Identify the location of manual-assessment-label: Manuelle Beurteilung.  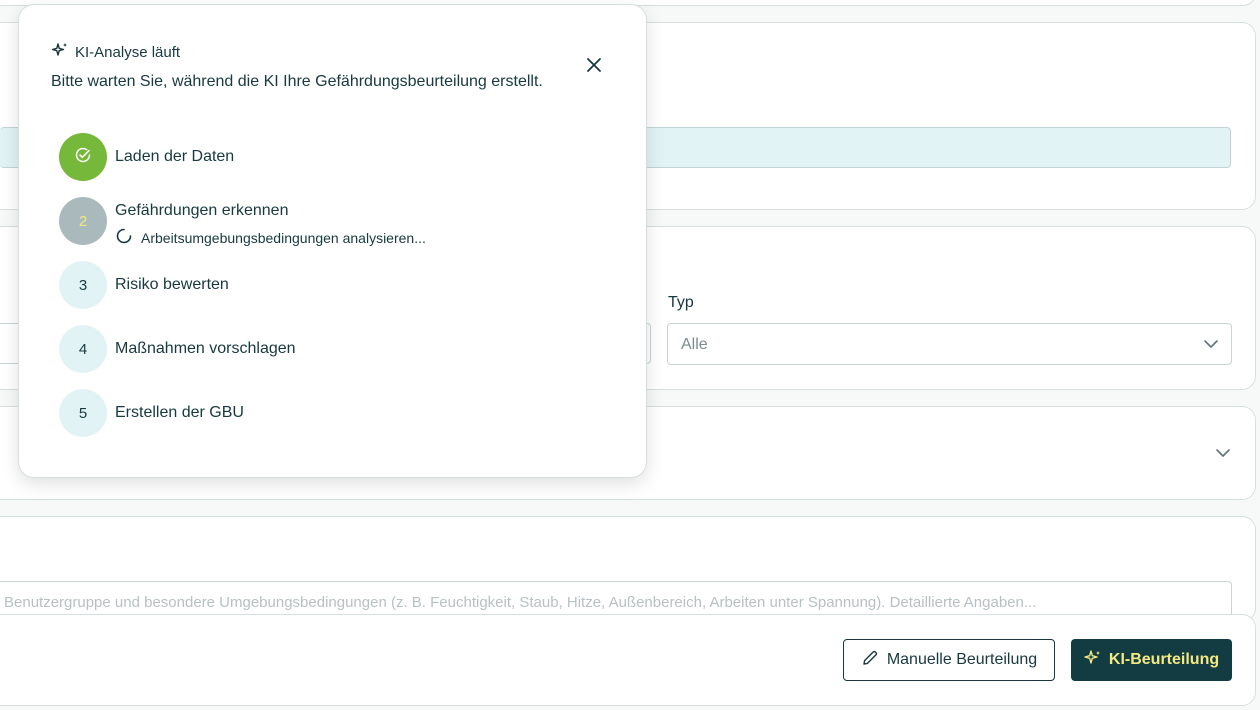
(962, 659).